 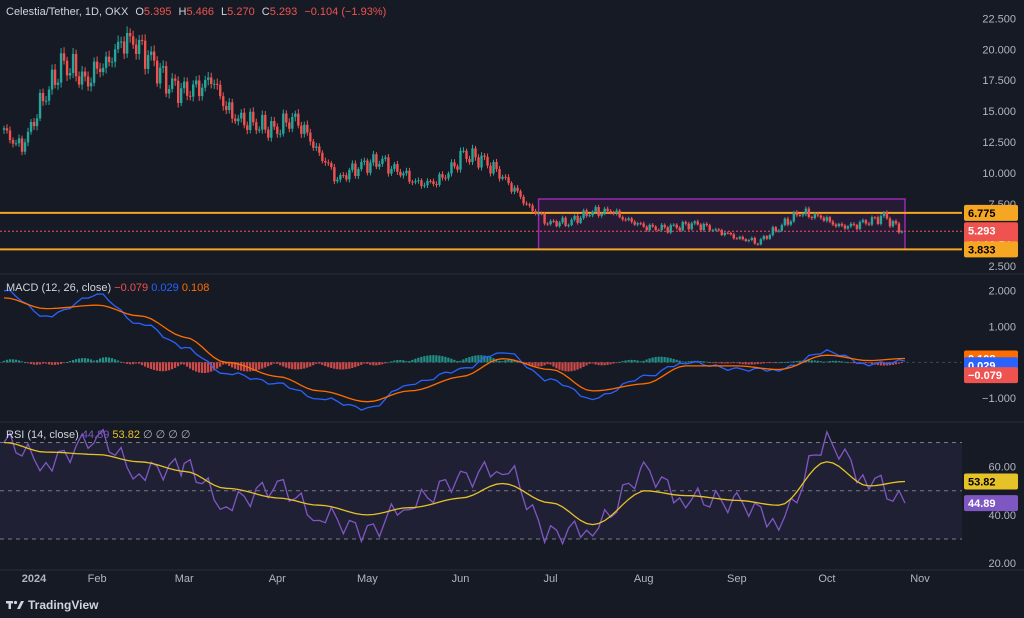 I want to click on open-label: O, so click(x=139, y=12).